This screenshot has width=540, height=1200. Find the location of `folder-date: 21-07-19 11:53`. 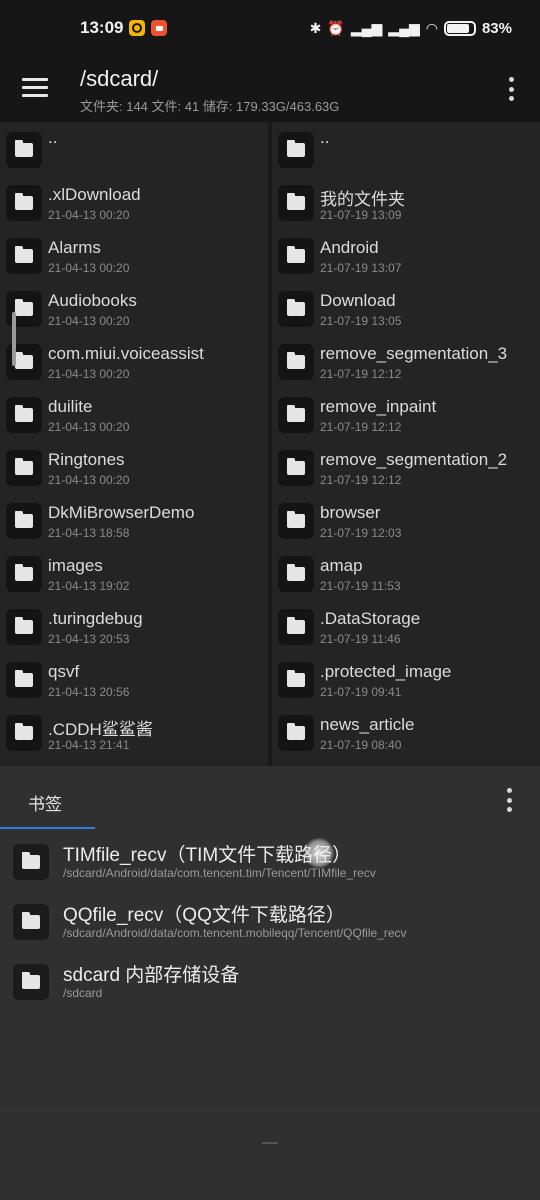

folder-date: 21-07-19 11:53 is located at coordinates (360, 586).